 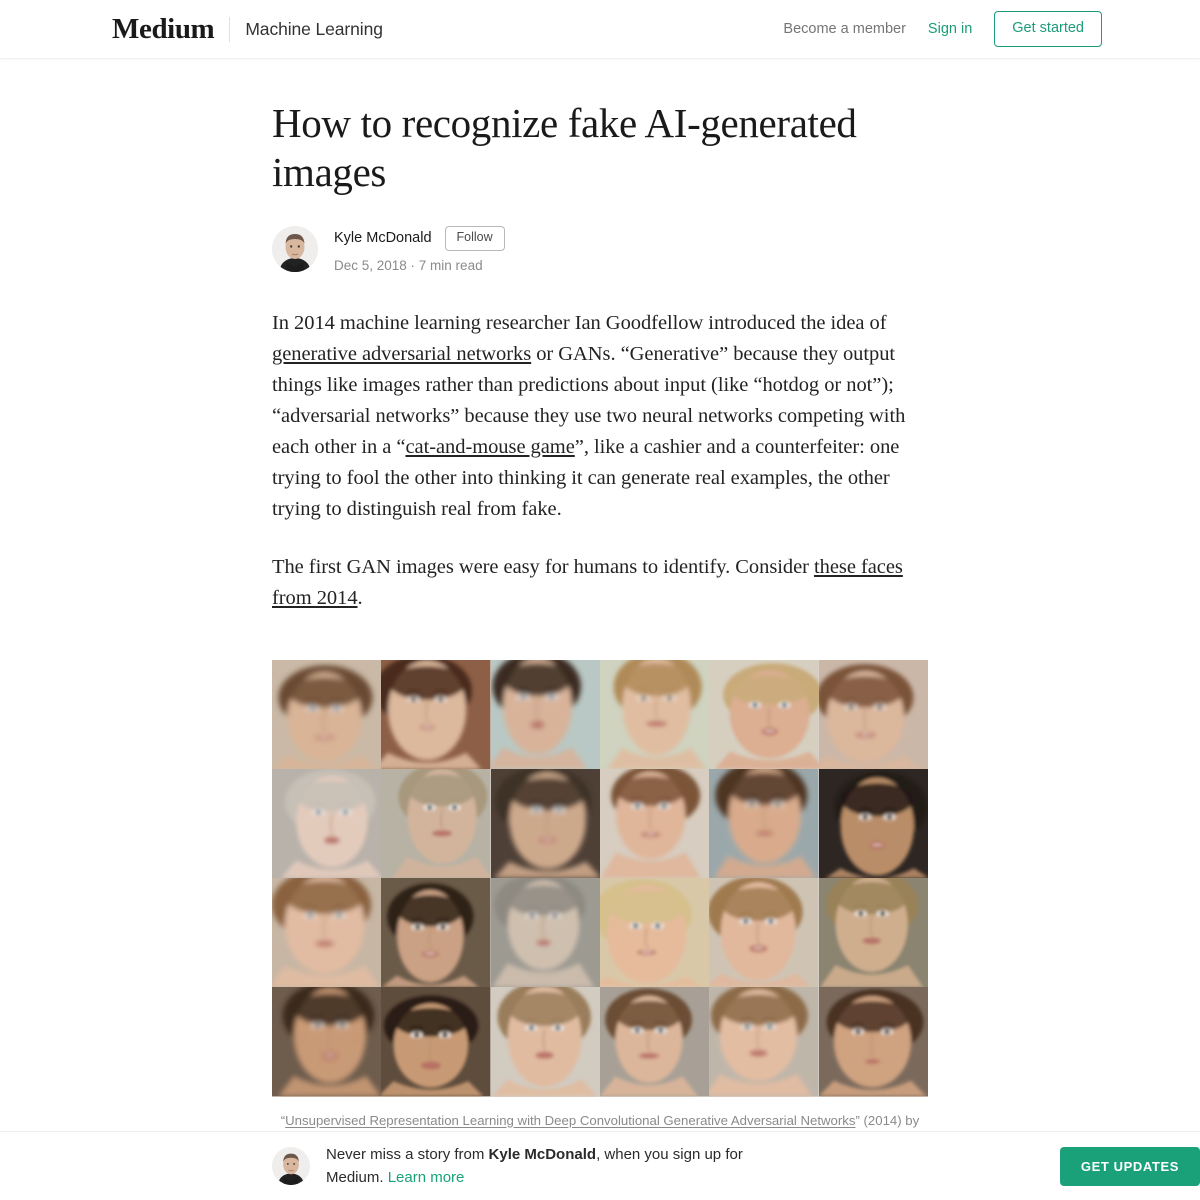 I want to click on p2-text-2: ., so click(x=360, y=597).